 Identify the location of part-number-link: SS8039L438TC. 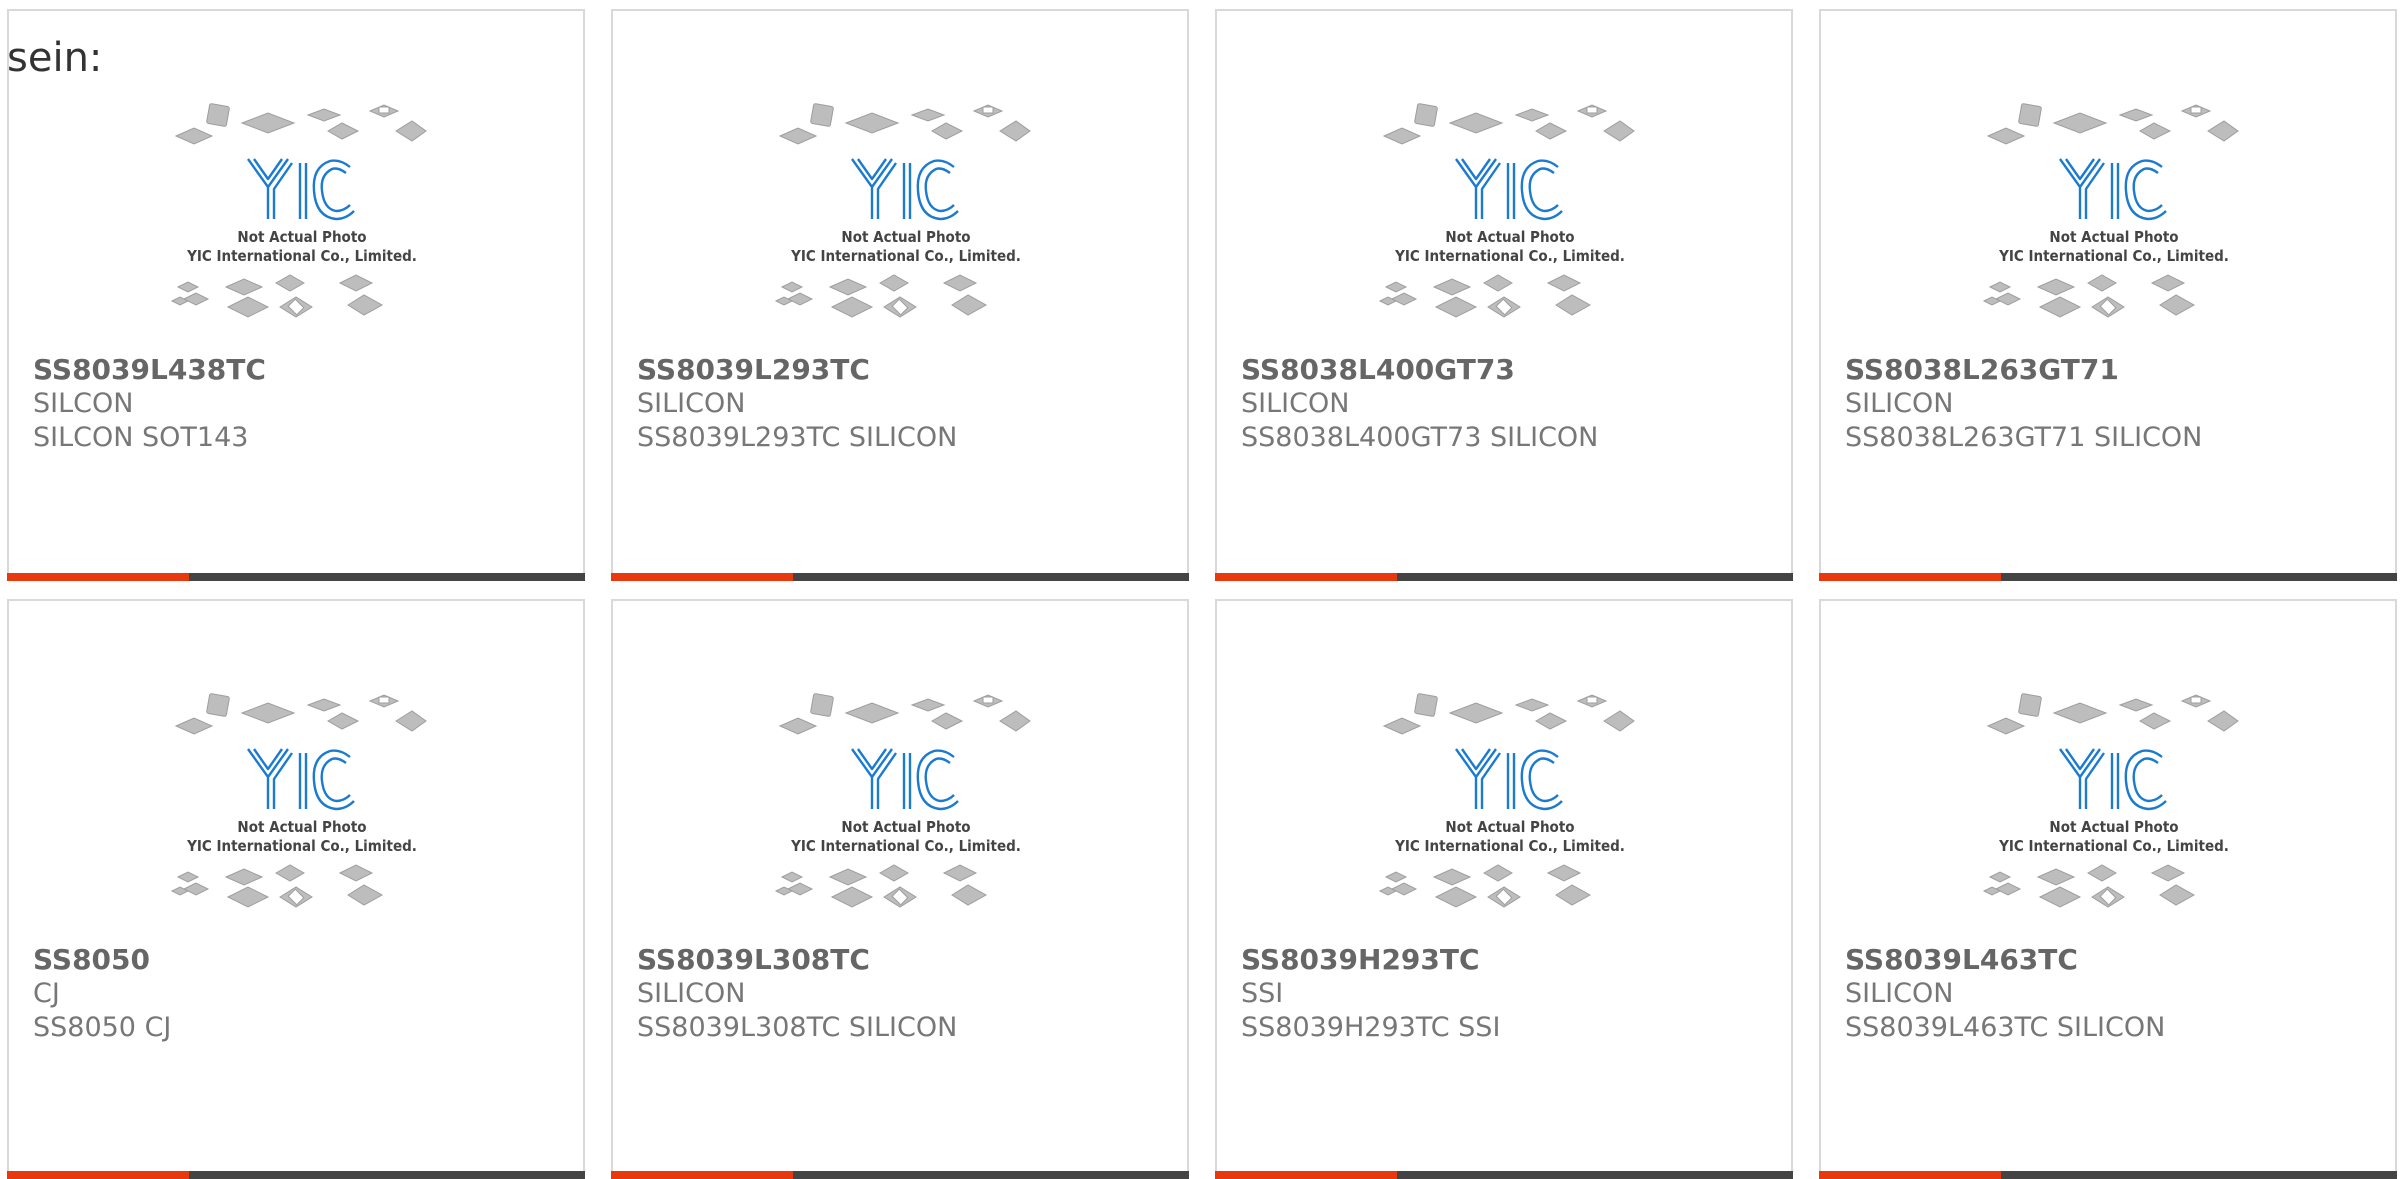
(300, 369).